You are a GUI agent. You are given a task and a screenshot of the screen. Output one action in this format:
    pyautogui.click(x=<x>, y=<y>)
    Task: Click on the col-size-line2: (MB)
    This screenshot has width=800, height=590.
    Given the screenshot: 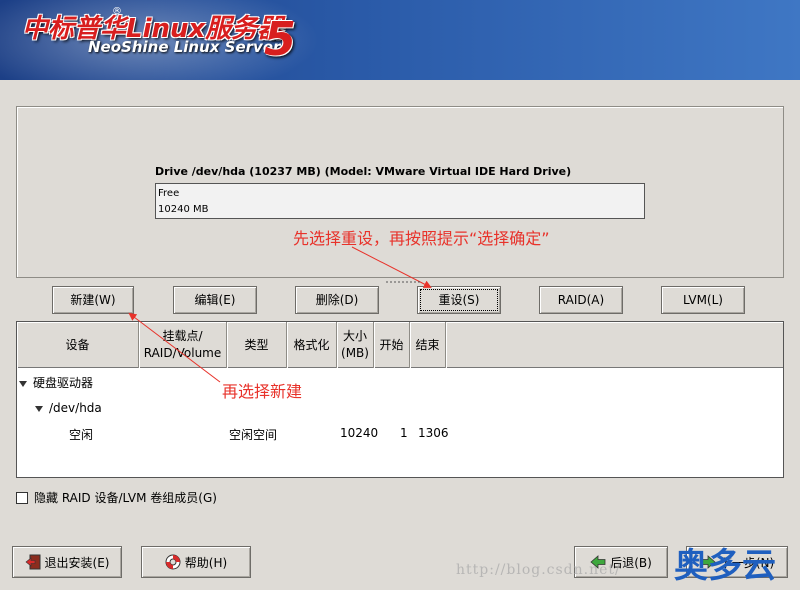 What is the action you would take?
    pyautogui.click(x=355, y=353)
    